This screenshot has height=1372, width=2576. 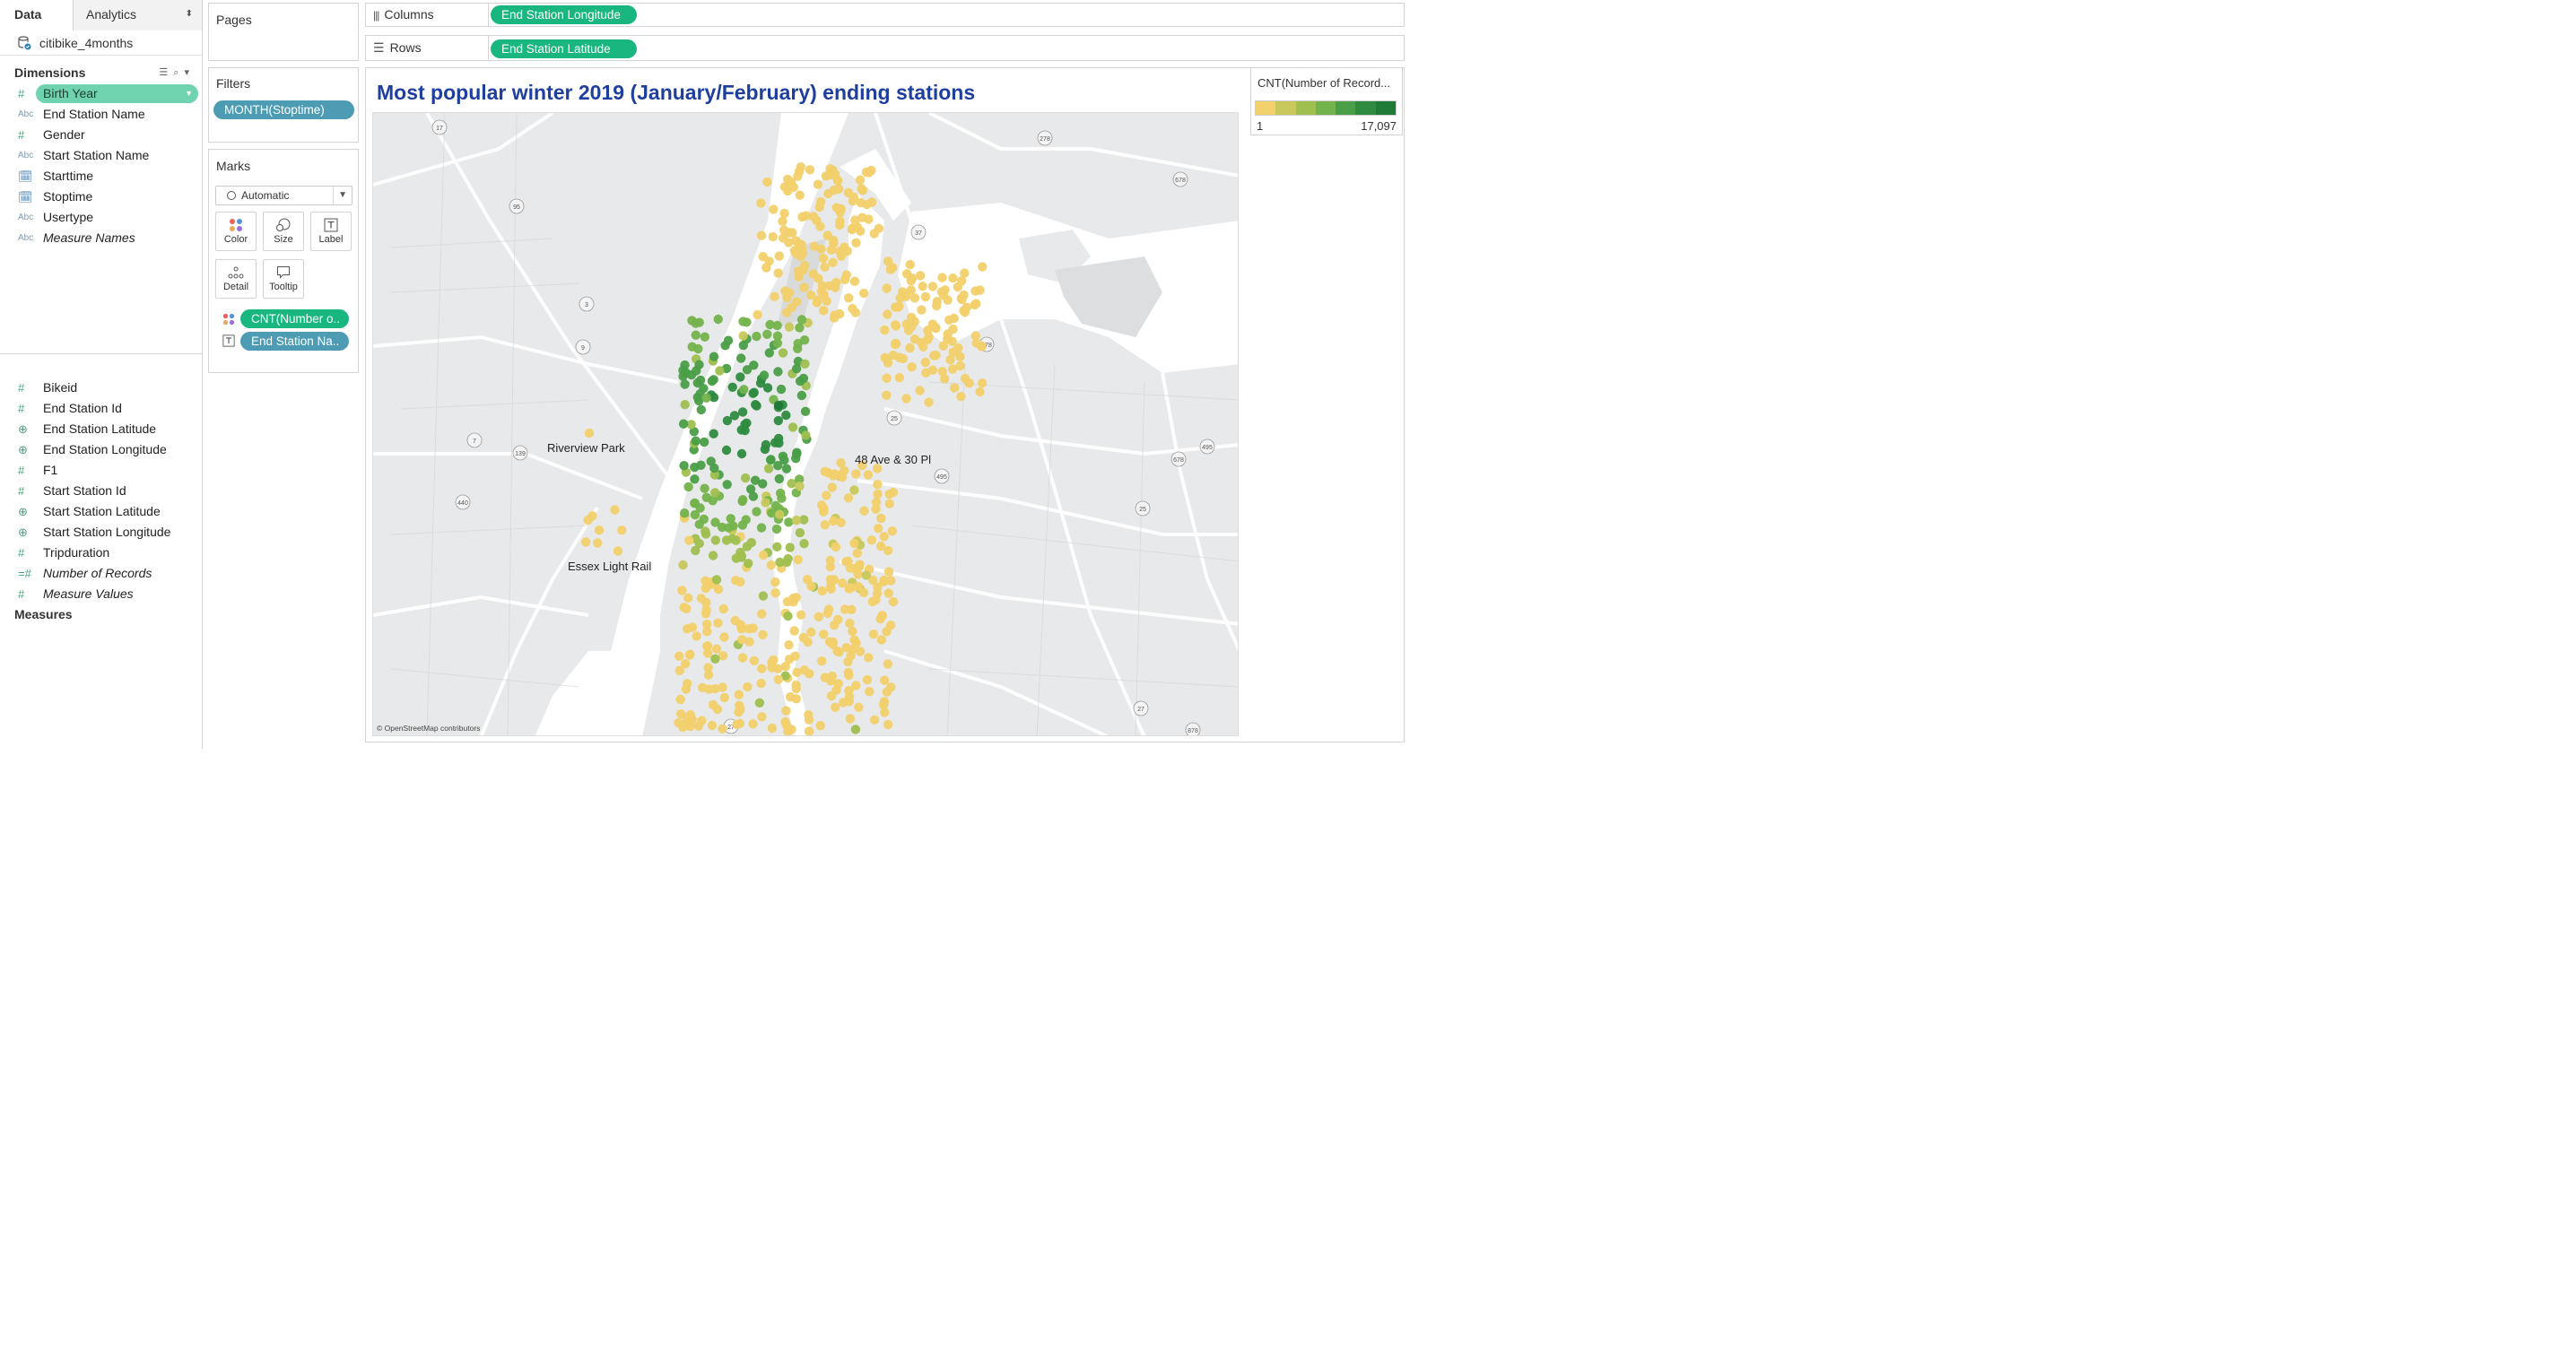 What do you see at coordinates (101, 135) in the screenshot?
I see `field-gender: # Gender` at bounding box center [101, 135].